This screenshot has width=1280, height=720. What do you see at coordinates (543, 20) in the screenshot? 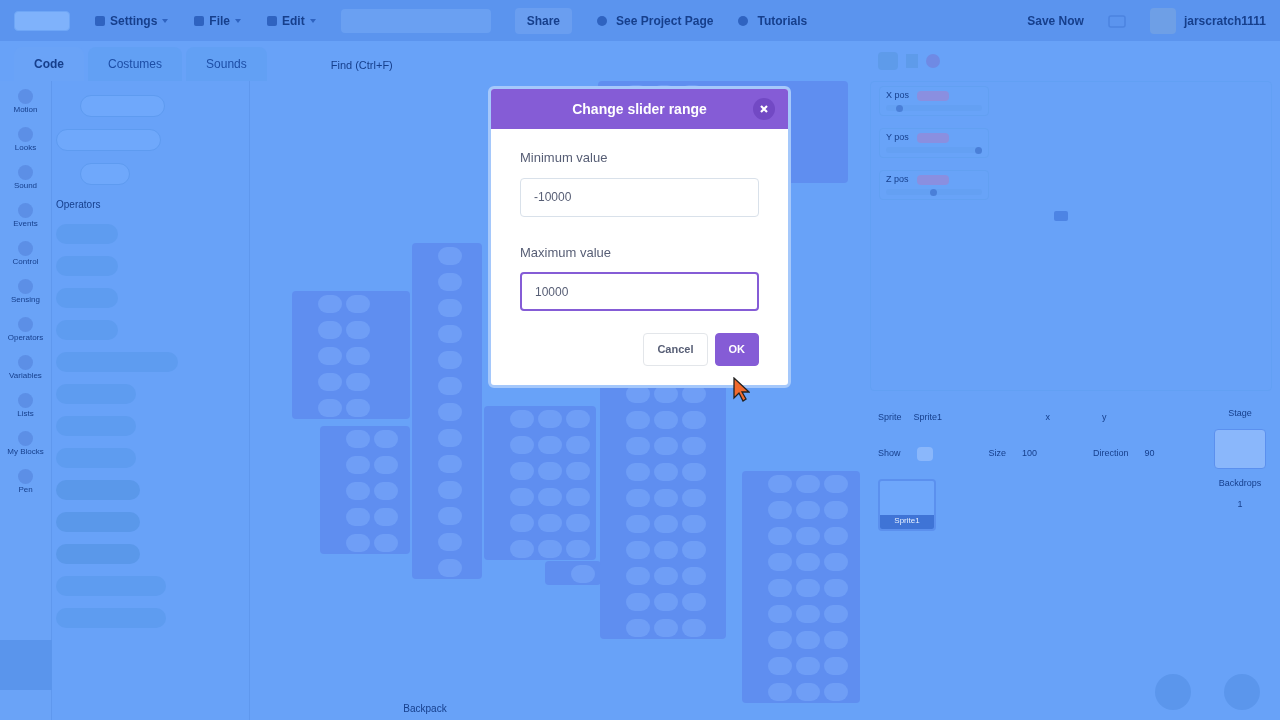
I see `share-button: Share` at bounding box center [543, 20].